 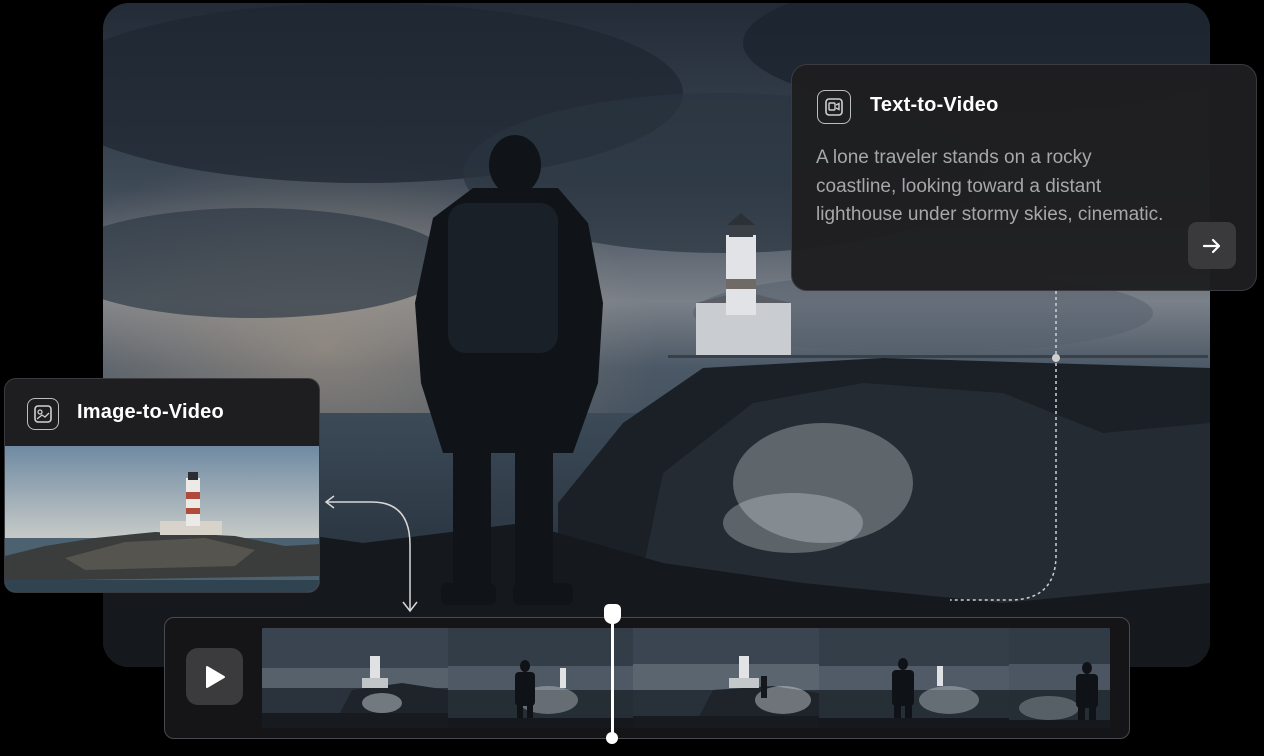 What do you see at coordinates (612, 614) in the screenshot?
I see `playhead-handle` at bounding box center [612, 614].